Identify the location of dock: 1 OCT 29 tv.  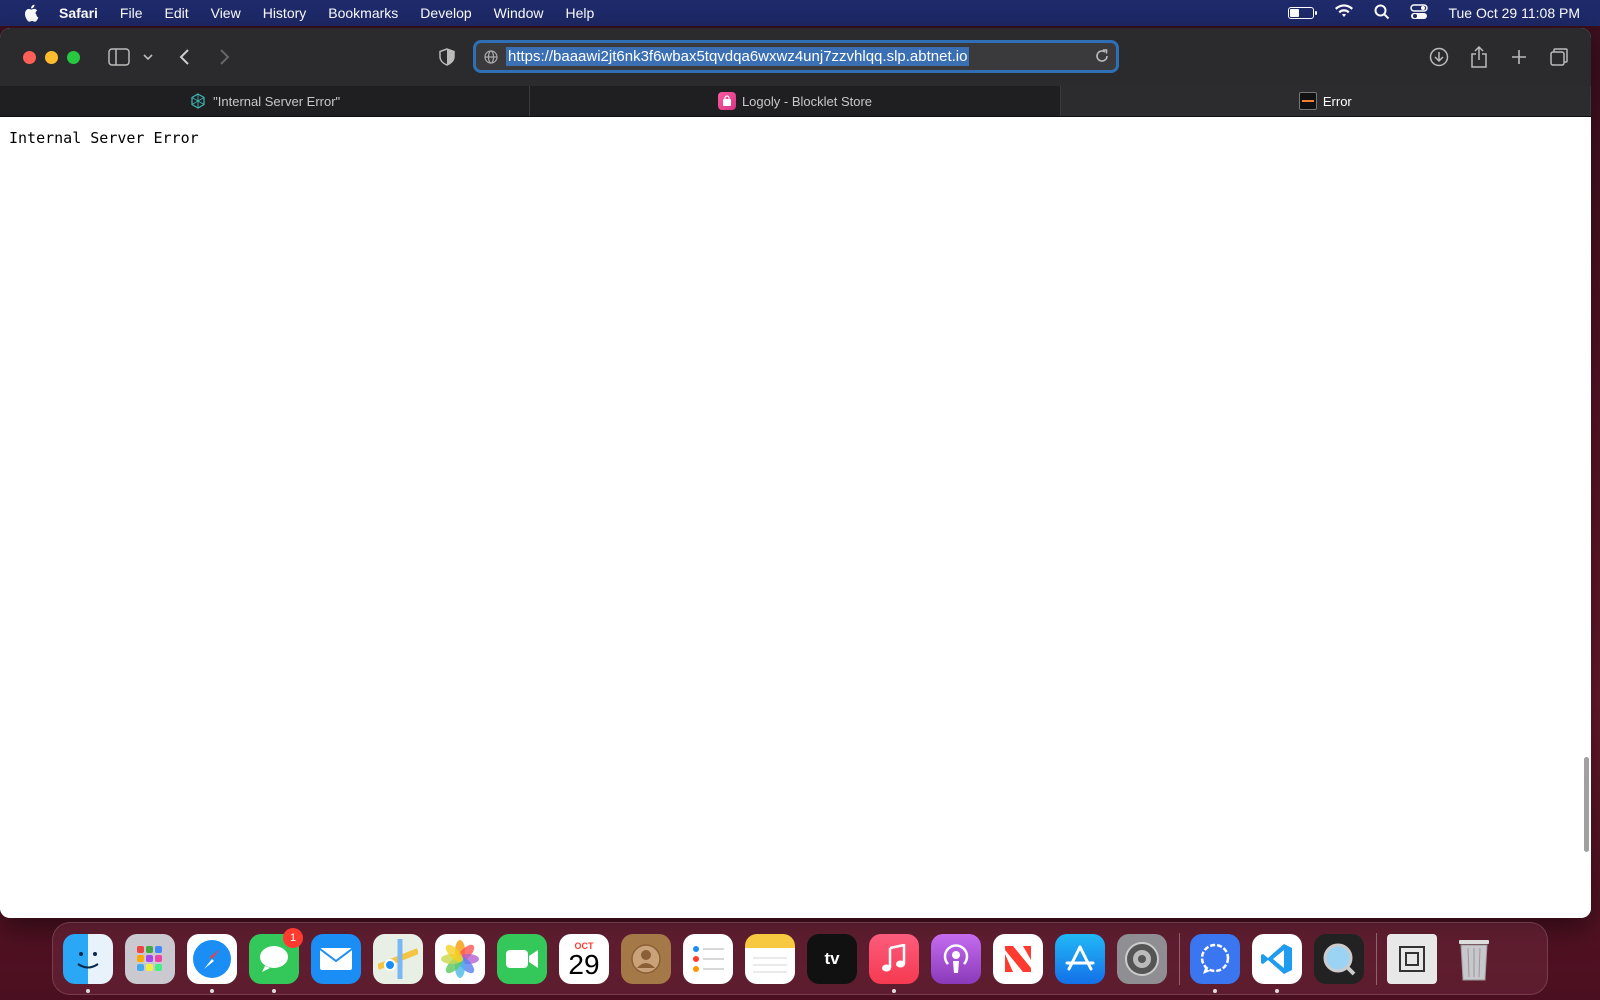
(800, 958).